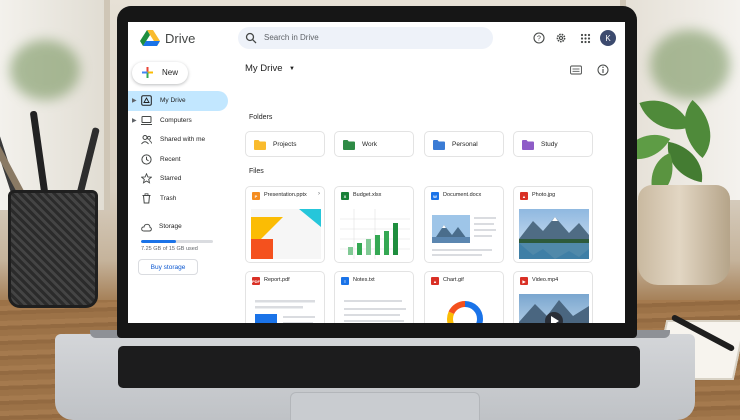 The image size is (740, 420). What do you see at coordinates (147, 72) in the screenshot?
I see `plus-icon` at bounding box center [147, 72].